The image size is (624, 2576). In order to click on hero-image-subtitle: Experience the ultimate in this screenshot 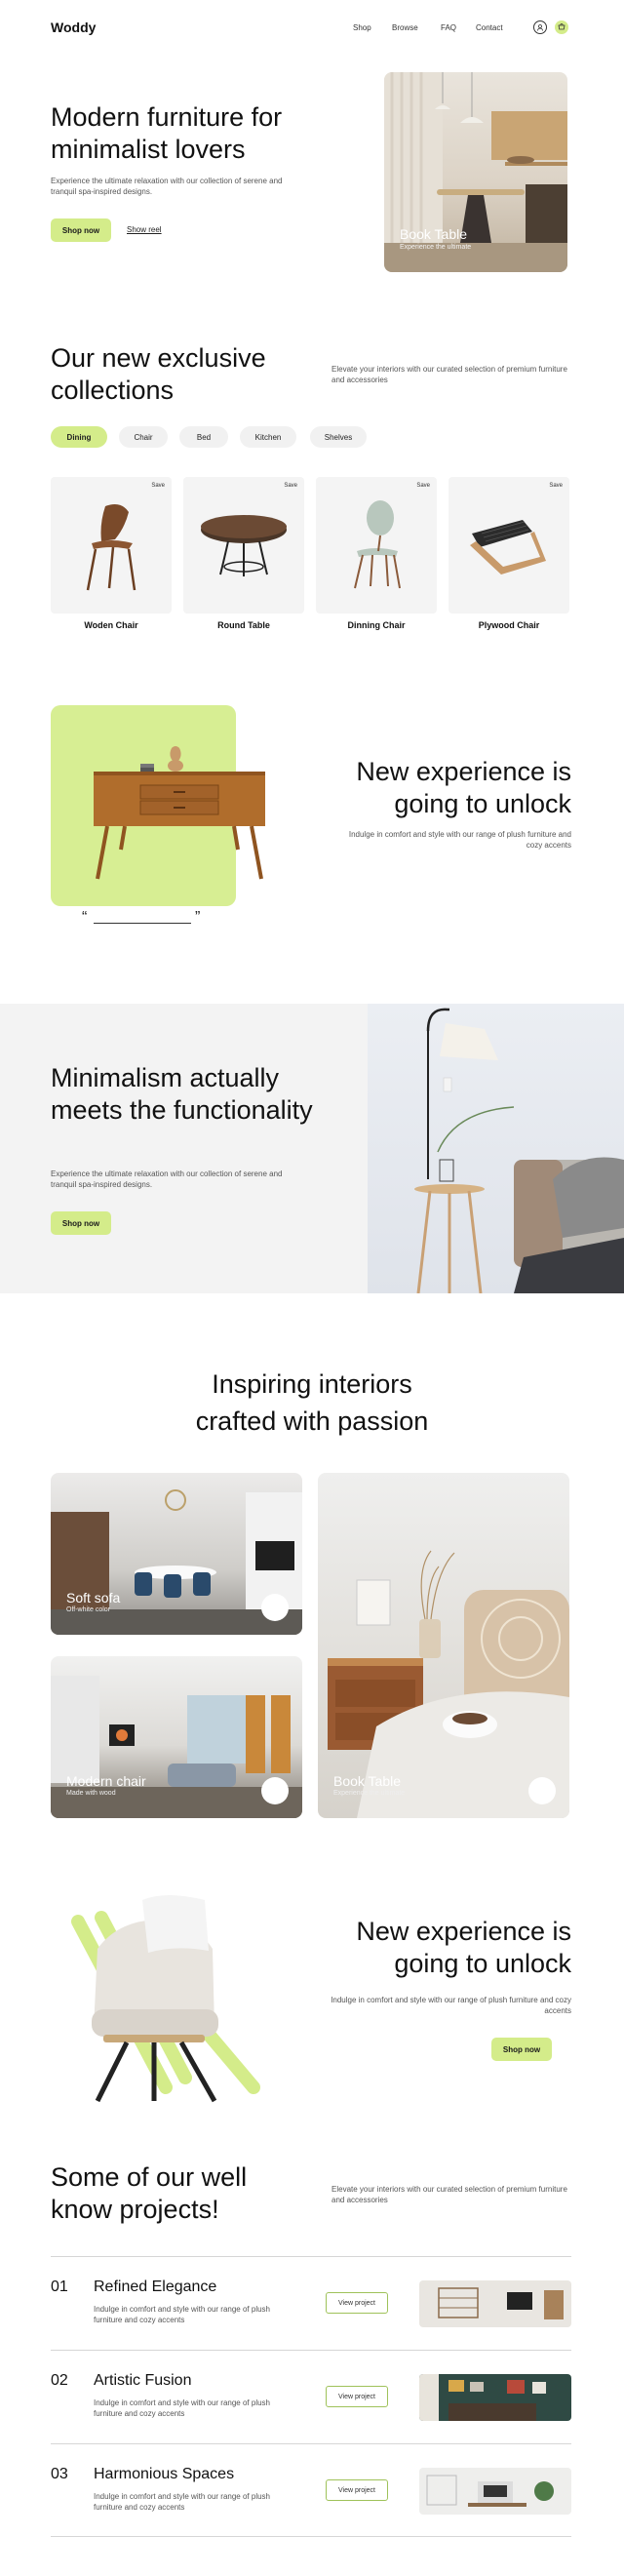, I will do `click(436, 247)`.